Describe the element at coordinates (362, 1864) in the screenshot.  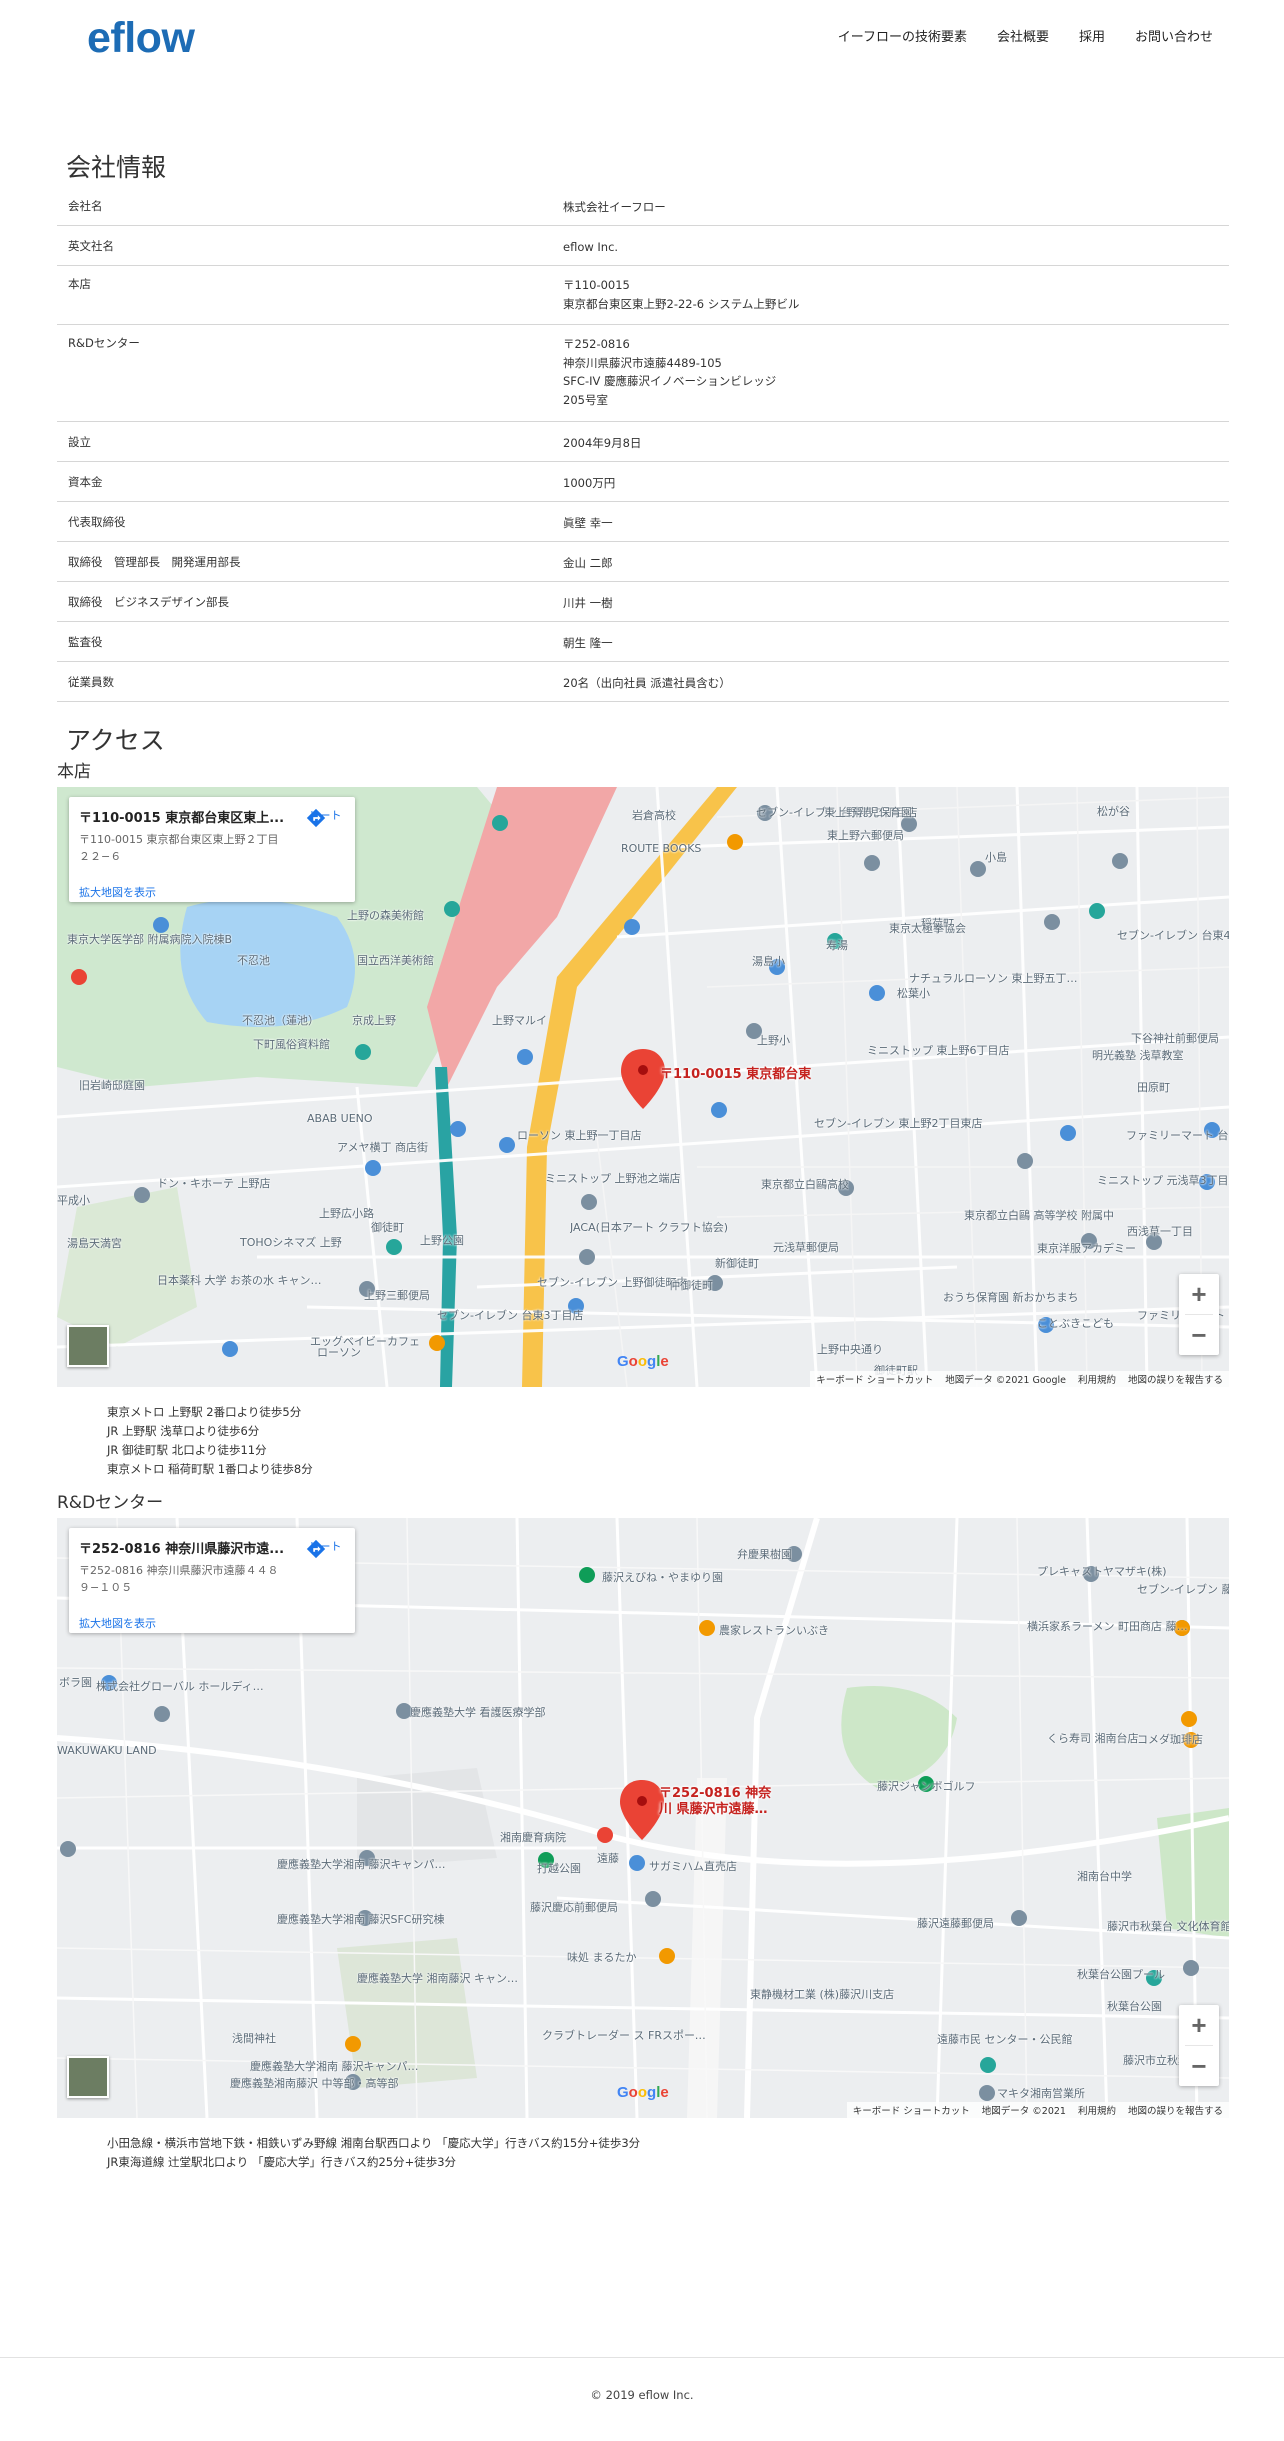
I see `rd-map-label: 慶應義塾大学湘南 藤沢キャンパス体育館` at that location.